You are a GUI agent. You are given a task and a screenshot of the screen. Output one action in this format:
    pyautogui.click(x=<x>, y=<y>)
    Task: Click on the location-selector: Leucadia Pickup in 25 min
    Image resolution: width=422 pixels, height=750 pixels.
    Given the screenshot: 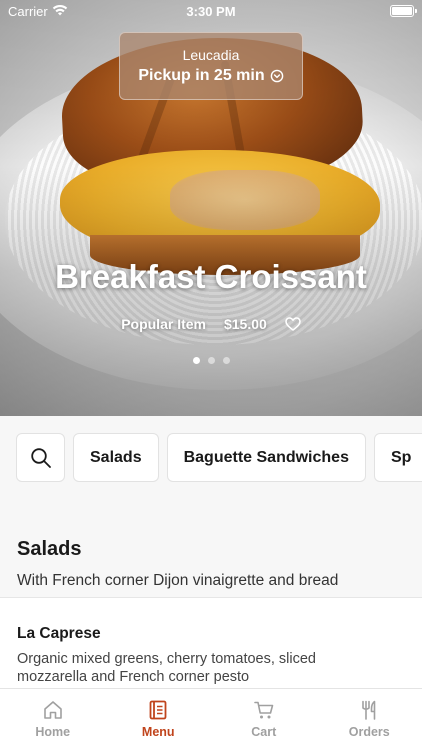 What is the action you would take?
    pyautogui.click(x=211, y=66)
    